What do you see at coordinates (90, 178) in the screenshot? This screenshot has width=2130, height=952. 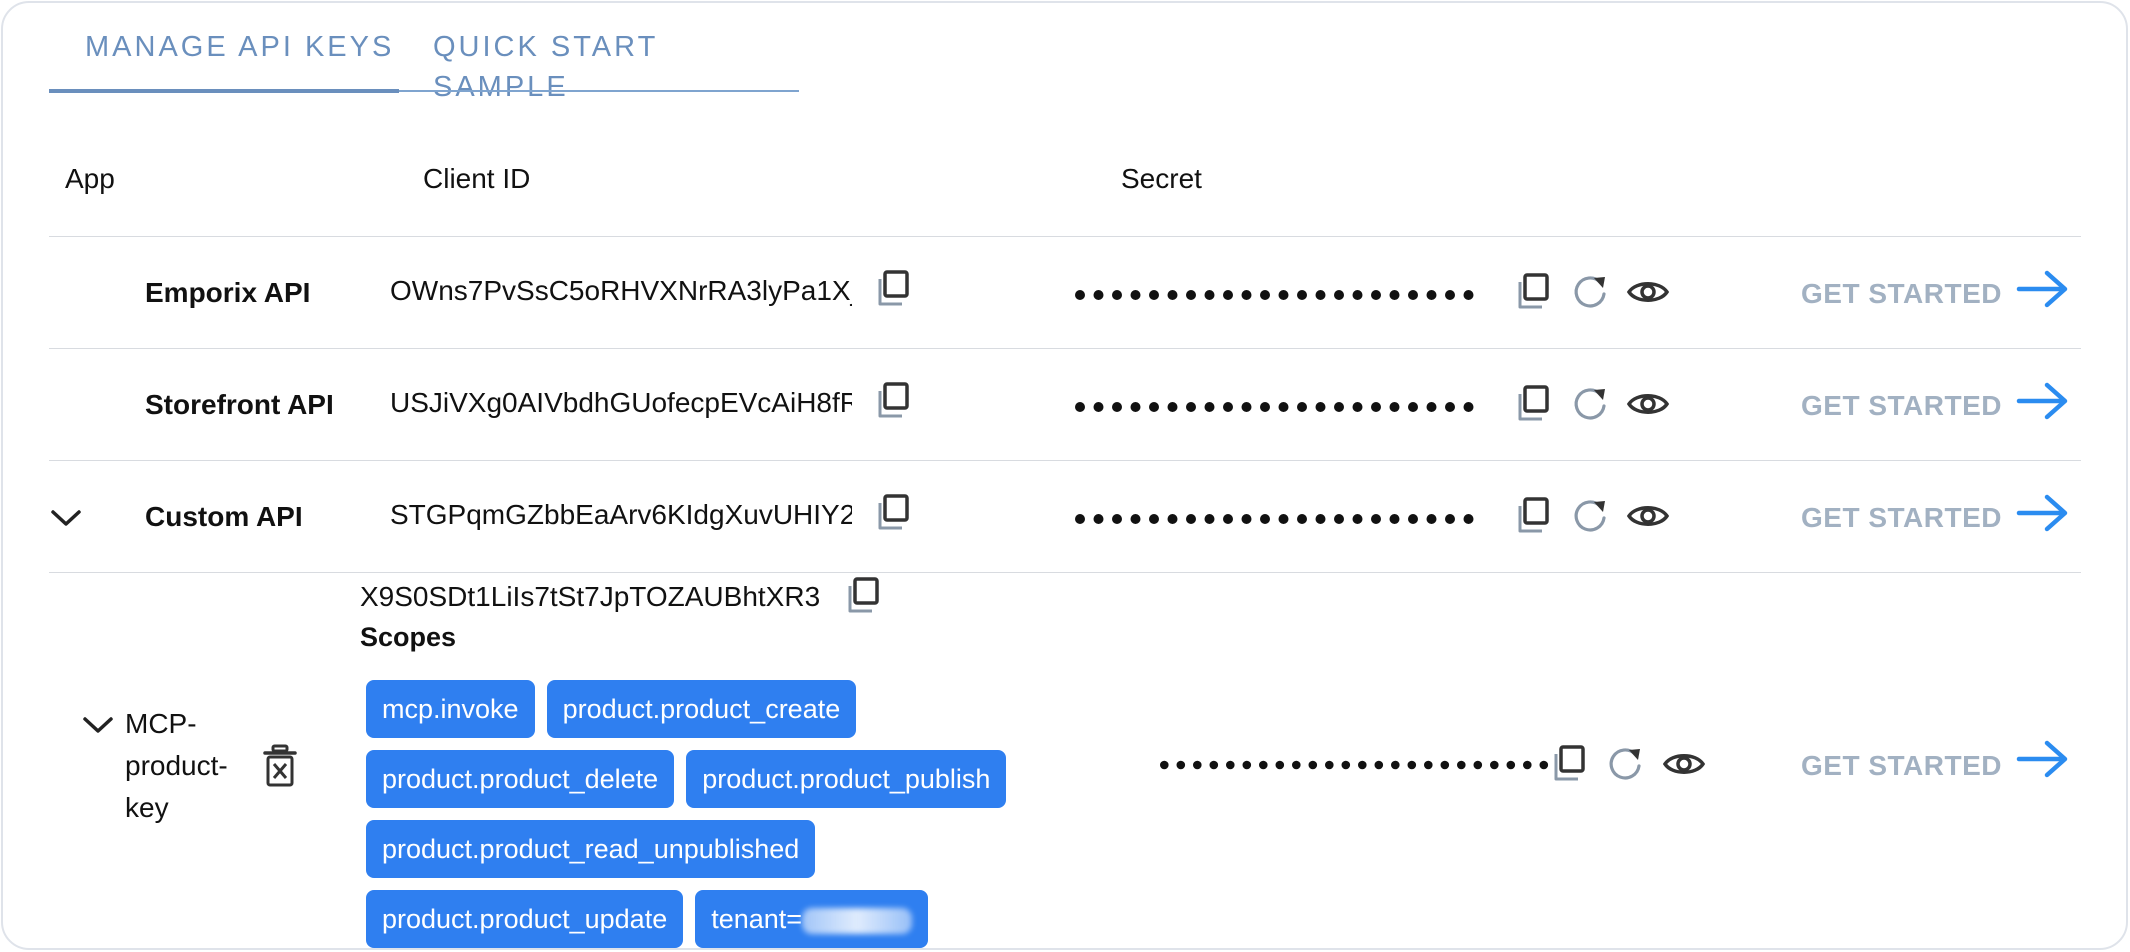 I see `header-app: App` at bounding box center [90, 178].